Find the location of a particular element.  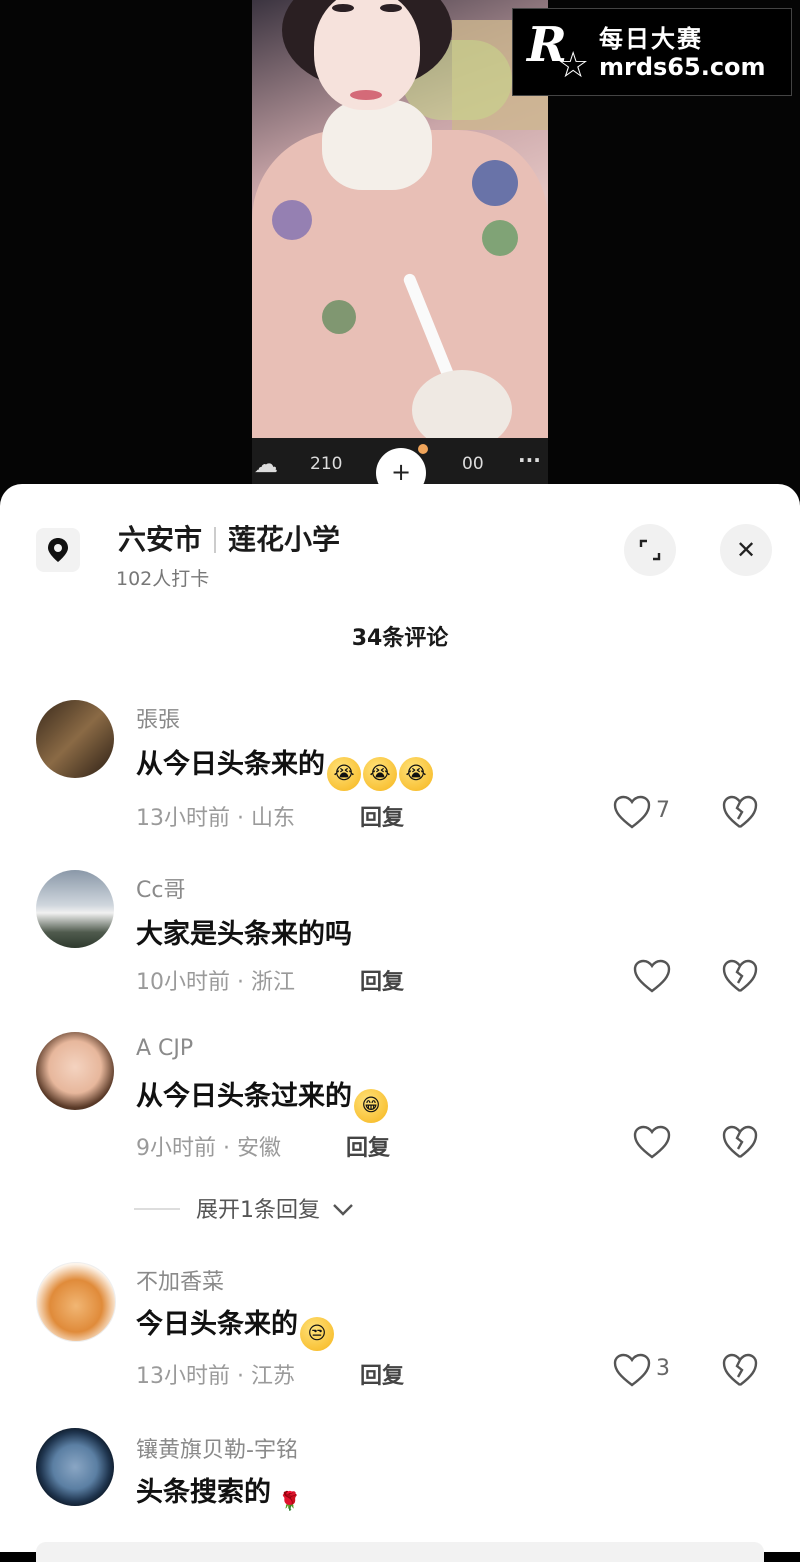

checkin-count: 102人打卡 is located at coordinates (163, 579).